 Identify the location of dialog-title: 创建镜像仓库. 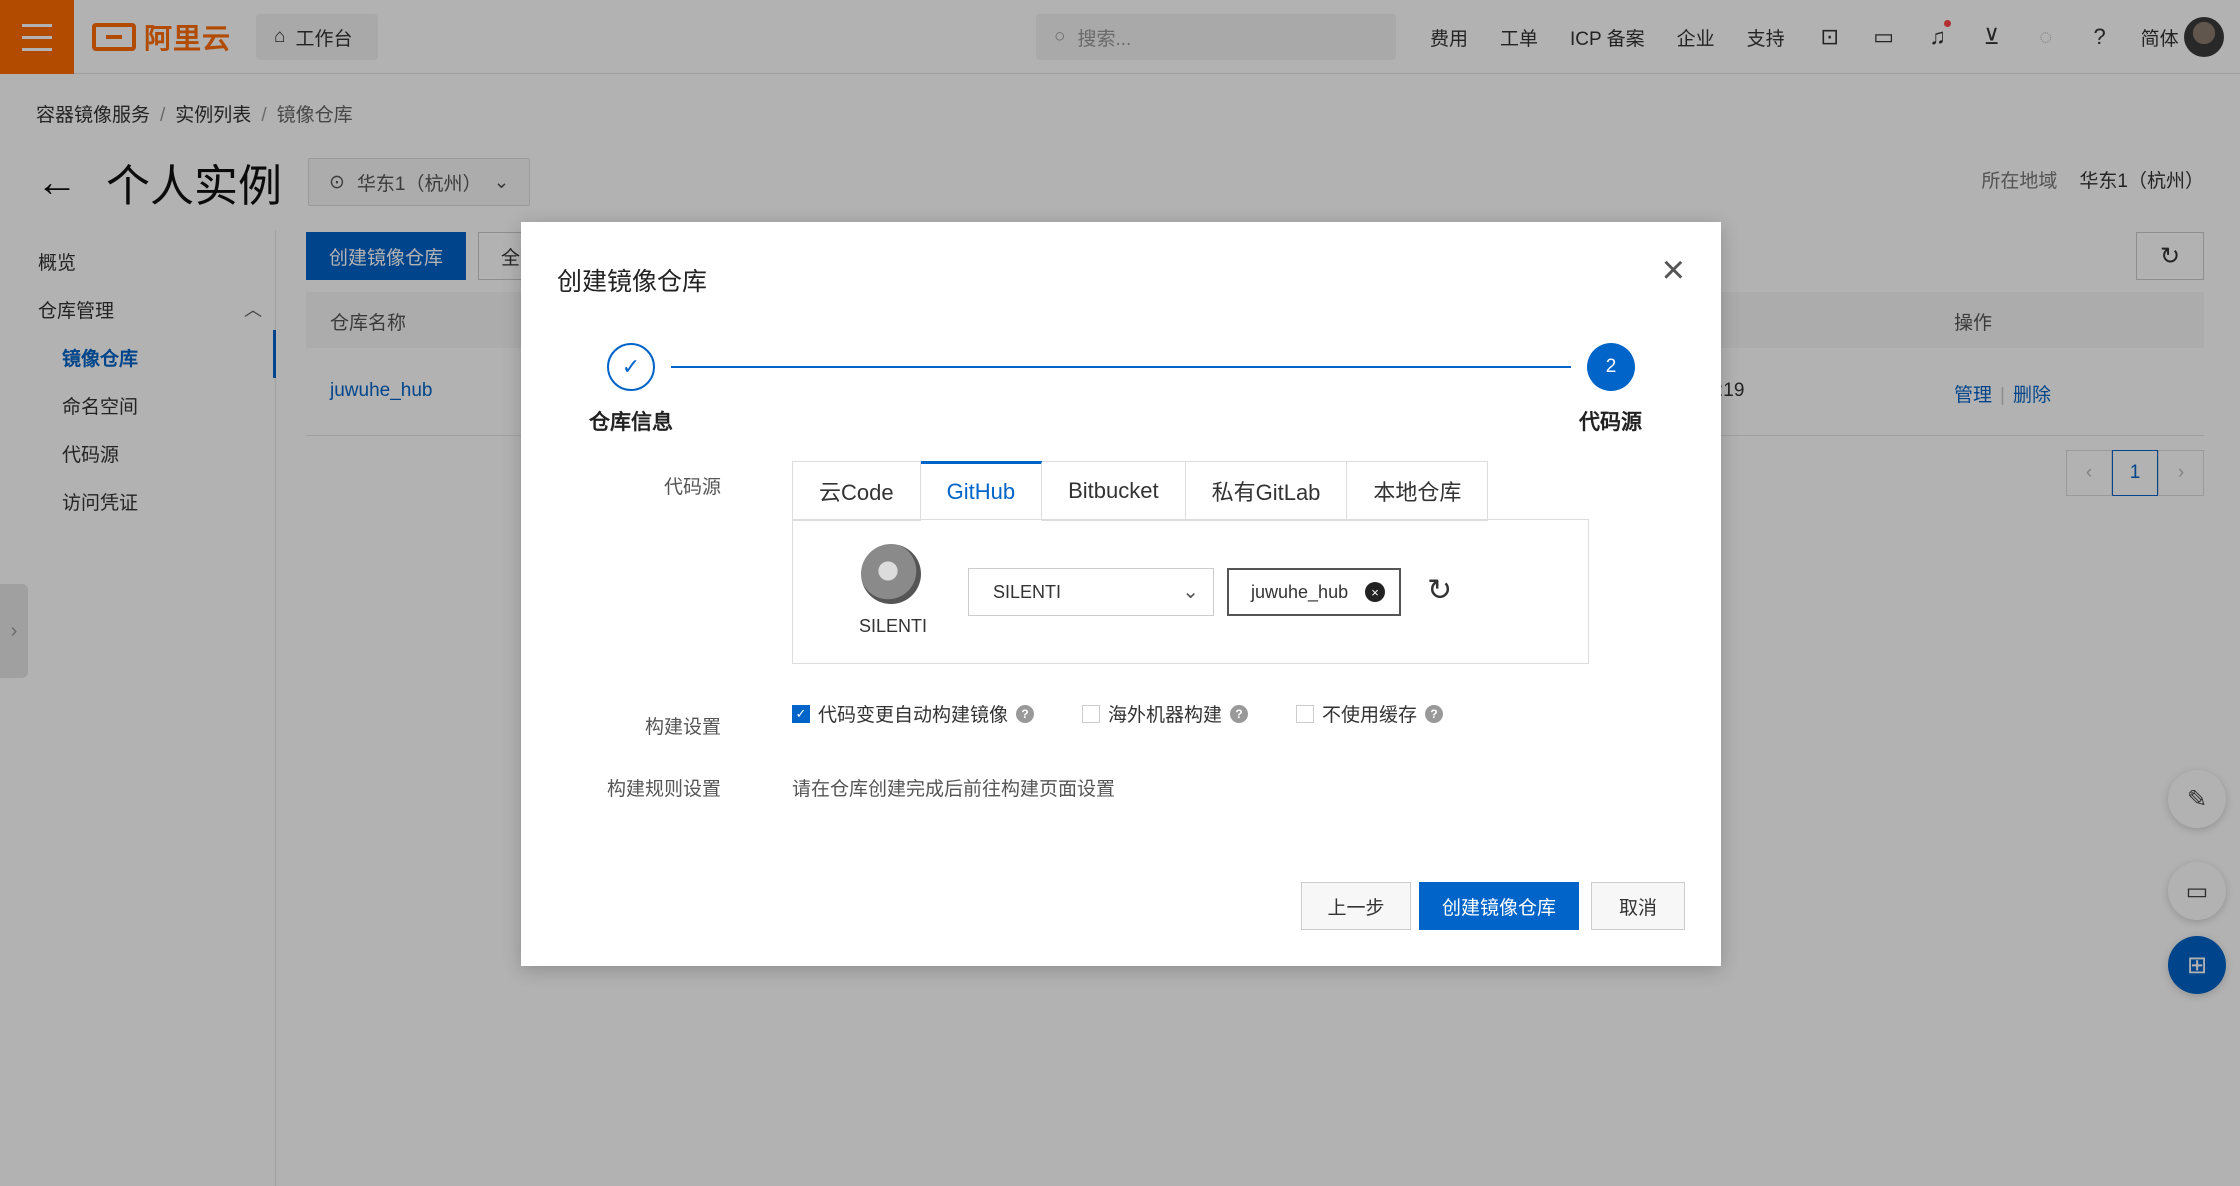
(632, 282).